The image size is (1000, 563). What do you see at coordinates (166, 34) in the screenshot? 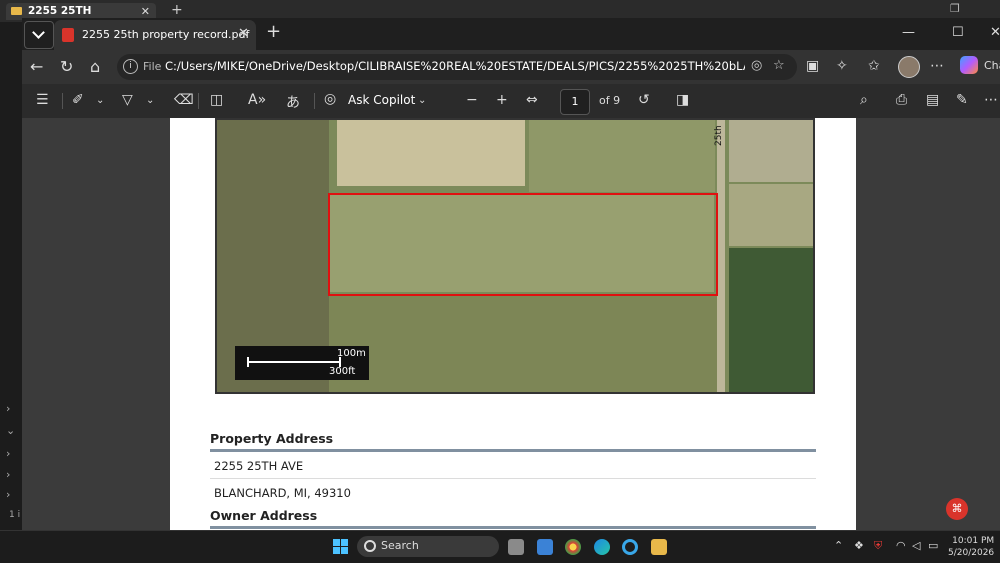
I see `tab-title: 2255 25th property record.pdf` at bounding box center [166, 34].